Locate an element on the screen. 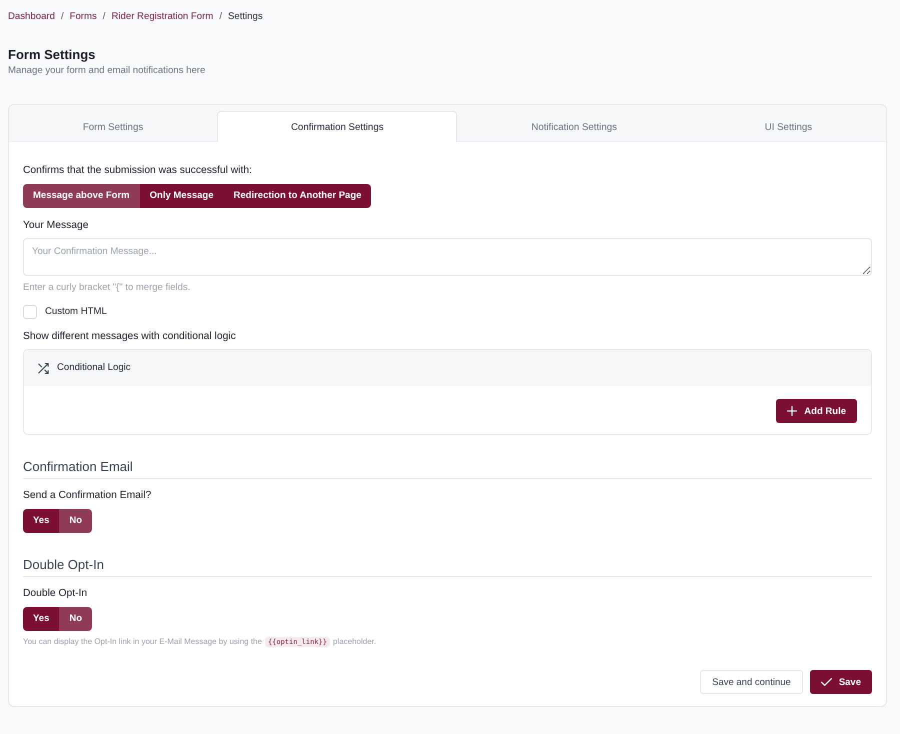 This screenshot has height=734, width=900. breadcrumb-link: Rider Registration Form is located at coordinates (162, 17).